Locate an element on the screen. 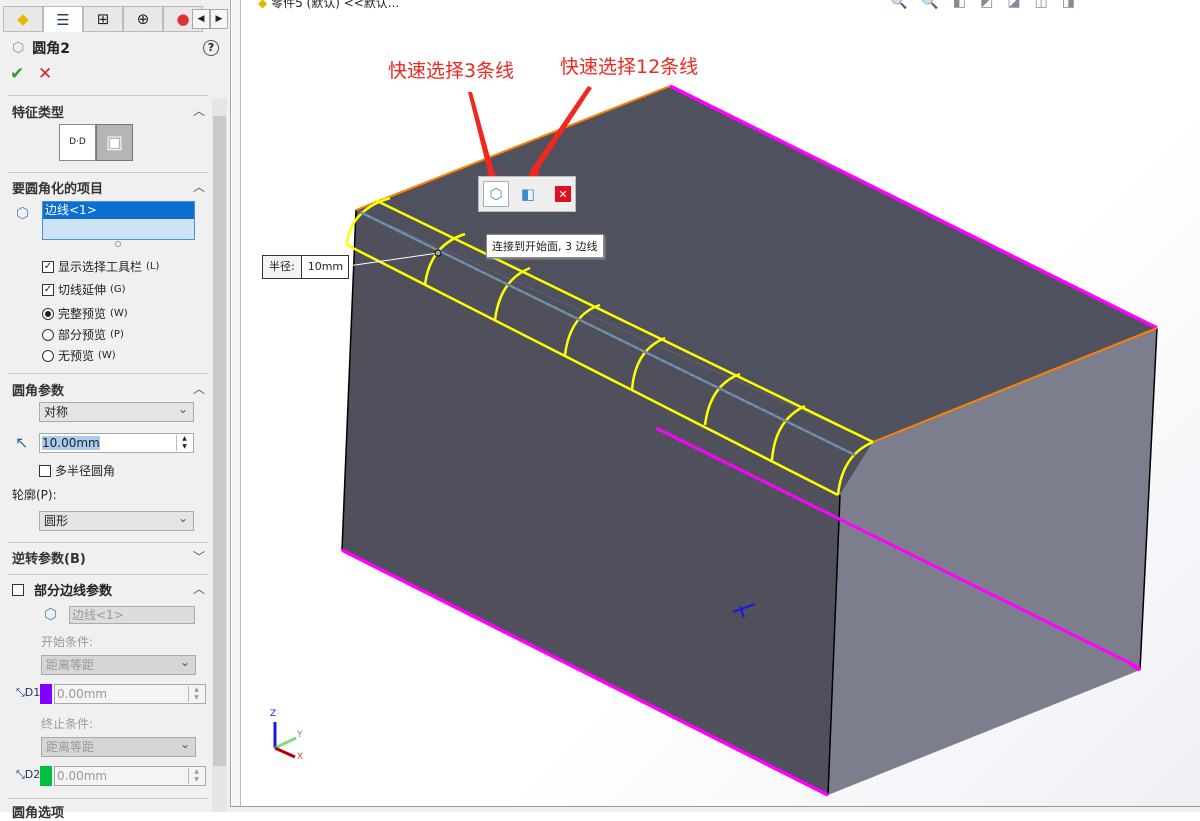 Image resolution: width=1200 pixels, height=821 pixels. leader-point is located at coordinates (438, 253).